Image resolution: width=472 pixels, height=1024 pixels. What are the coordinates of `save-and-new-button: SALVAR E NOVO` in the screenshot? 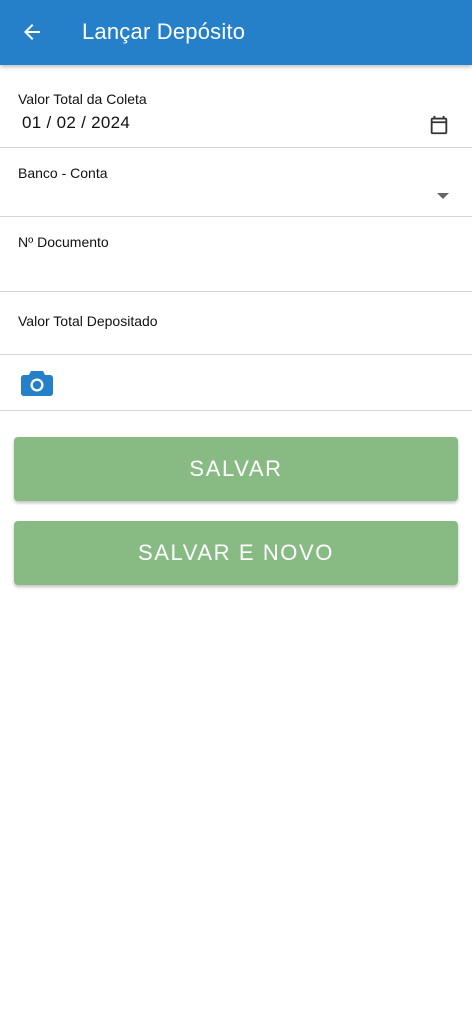 It's located at (236, 553).